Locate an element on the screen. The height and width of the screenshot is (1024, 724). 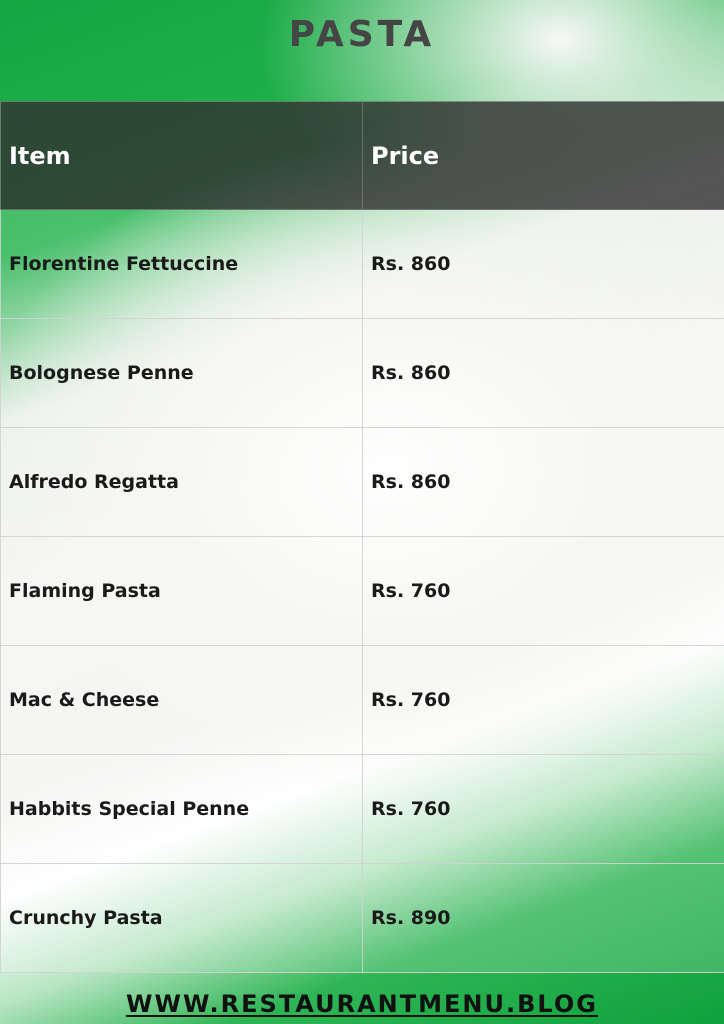
item-name: Mac & Cheese is located at coordinates (181, 700).